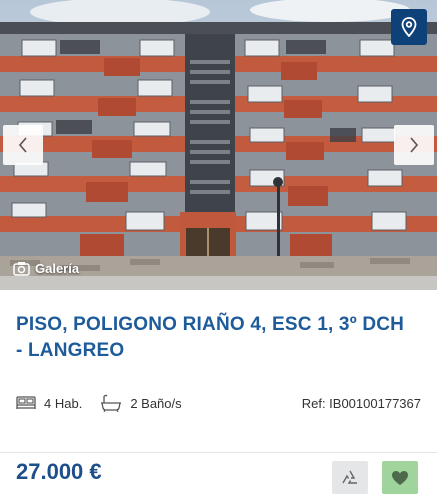  I want to click on camera-icon, so click(21, 269).